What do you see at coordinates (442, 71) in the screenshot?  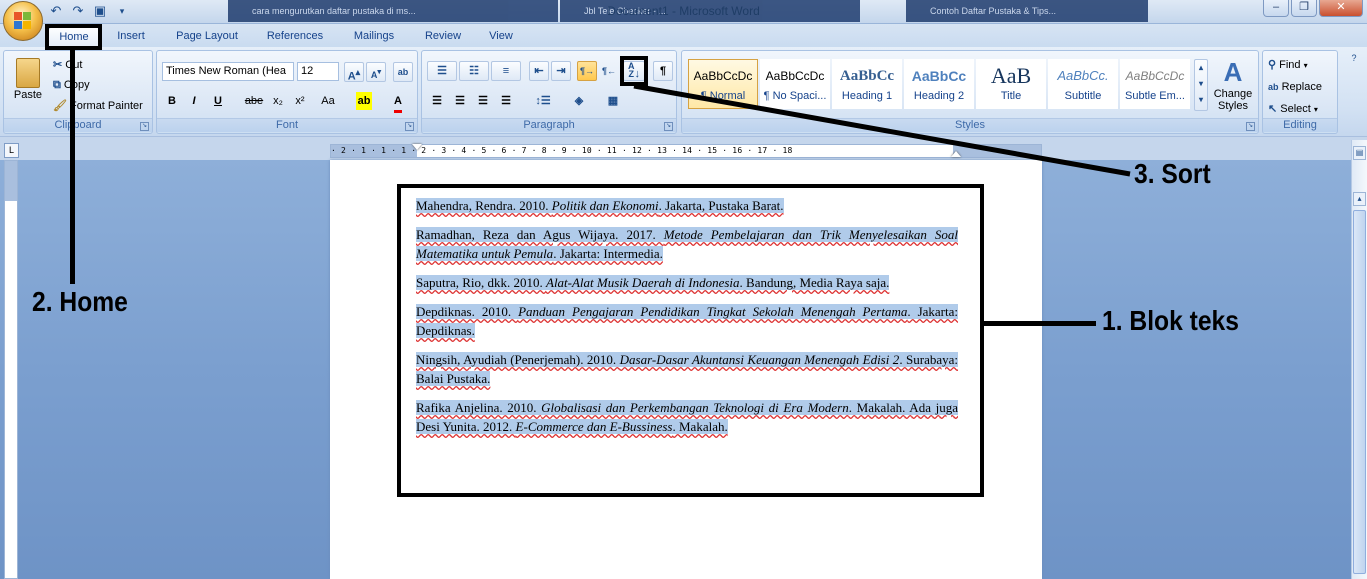 I see `bullets-button: ☰` at bounding box center [442, 71].